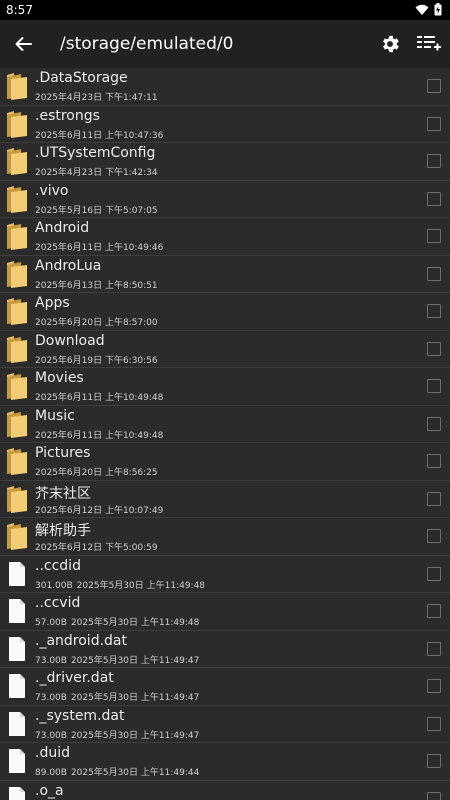 Image resolution: width=450 pixels, height=800 pixels. I want to click on item-size: 89.00B, so click(51, 773).